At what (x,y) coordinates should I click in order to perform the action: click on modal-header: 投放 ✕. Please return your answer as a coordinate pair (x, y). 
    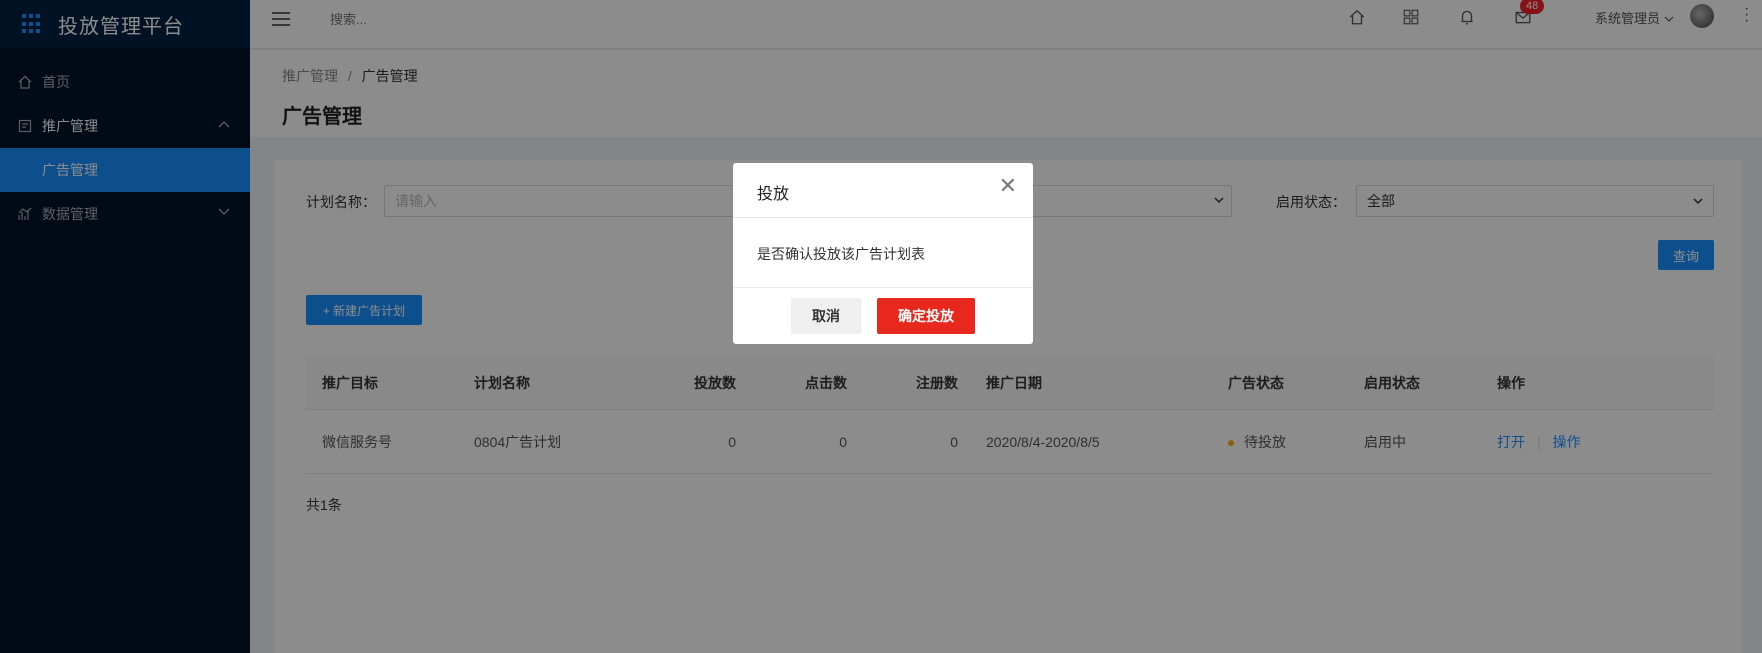
    Looking at the image, I should click on (883, 190).